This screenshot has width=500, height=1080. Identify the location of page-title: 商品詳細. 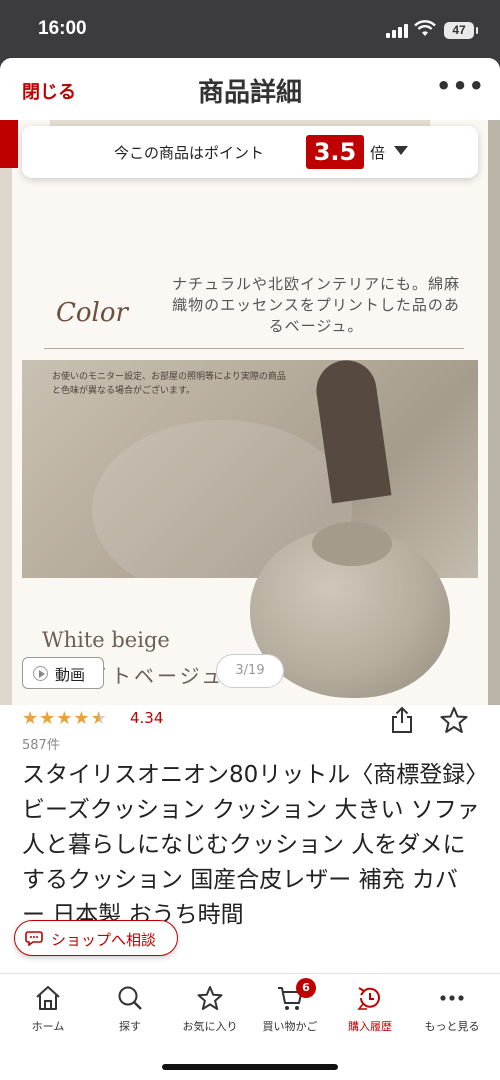
(249, 93).